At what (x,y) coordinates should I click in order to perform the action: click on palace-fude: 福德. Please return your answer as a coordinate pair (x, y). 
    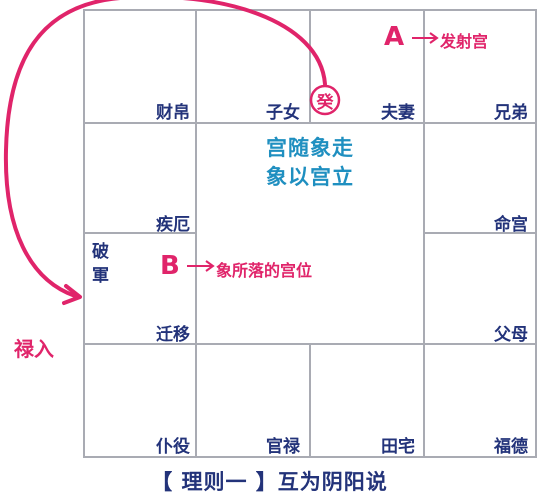
    Looking at the image, I should click on (511, 447).